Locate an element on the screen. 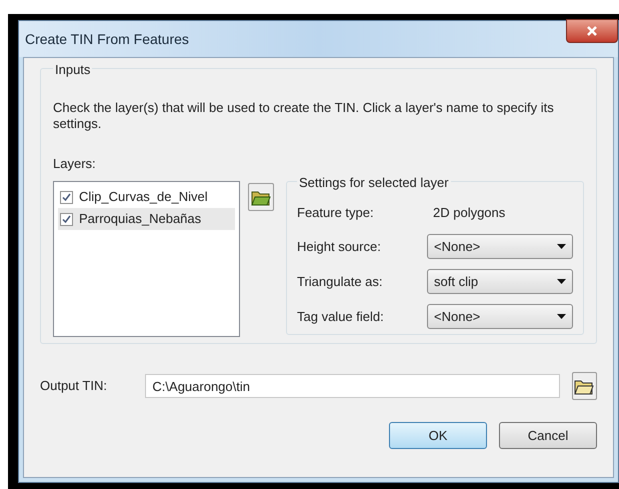  close-button is located at coordinates (592, 31).